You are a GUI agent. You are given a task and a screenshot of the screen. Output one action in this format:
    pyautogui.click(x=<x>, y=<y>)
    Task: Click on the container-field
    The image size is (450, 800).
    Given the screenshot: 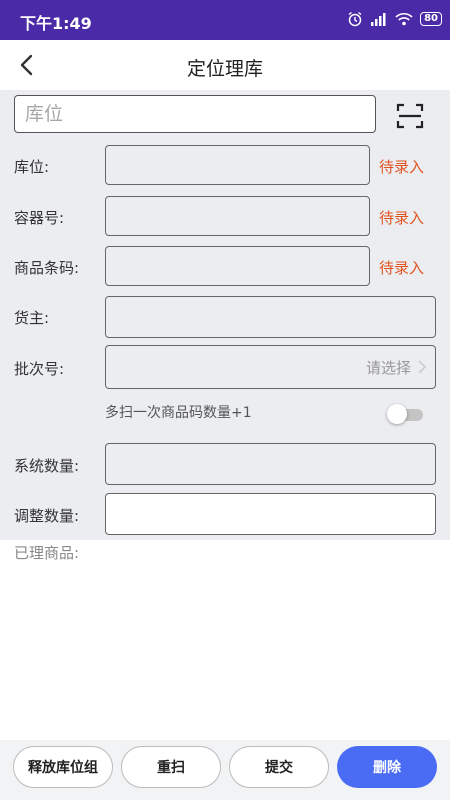 What is the action you would take?
    pyautogui.click(x=237, y=216)
    